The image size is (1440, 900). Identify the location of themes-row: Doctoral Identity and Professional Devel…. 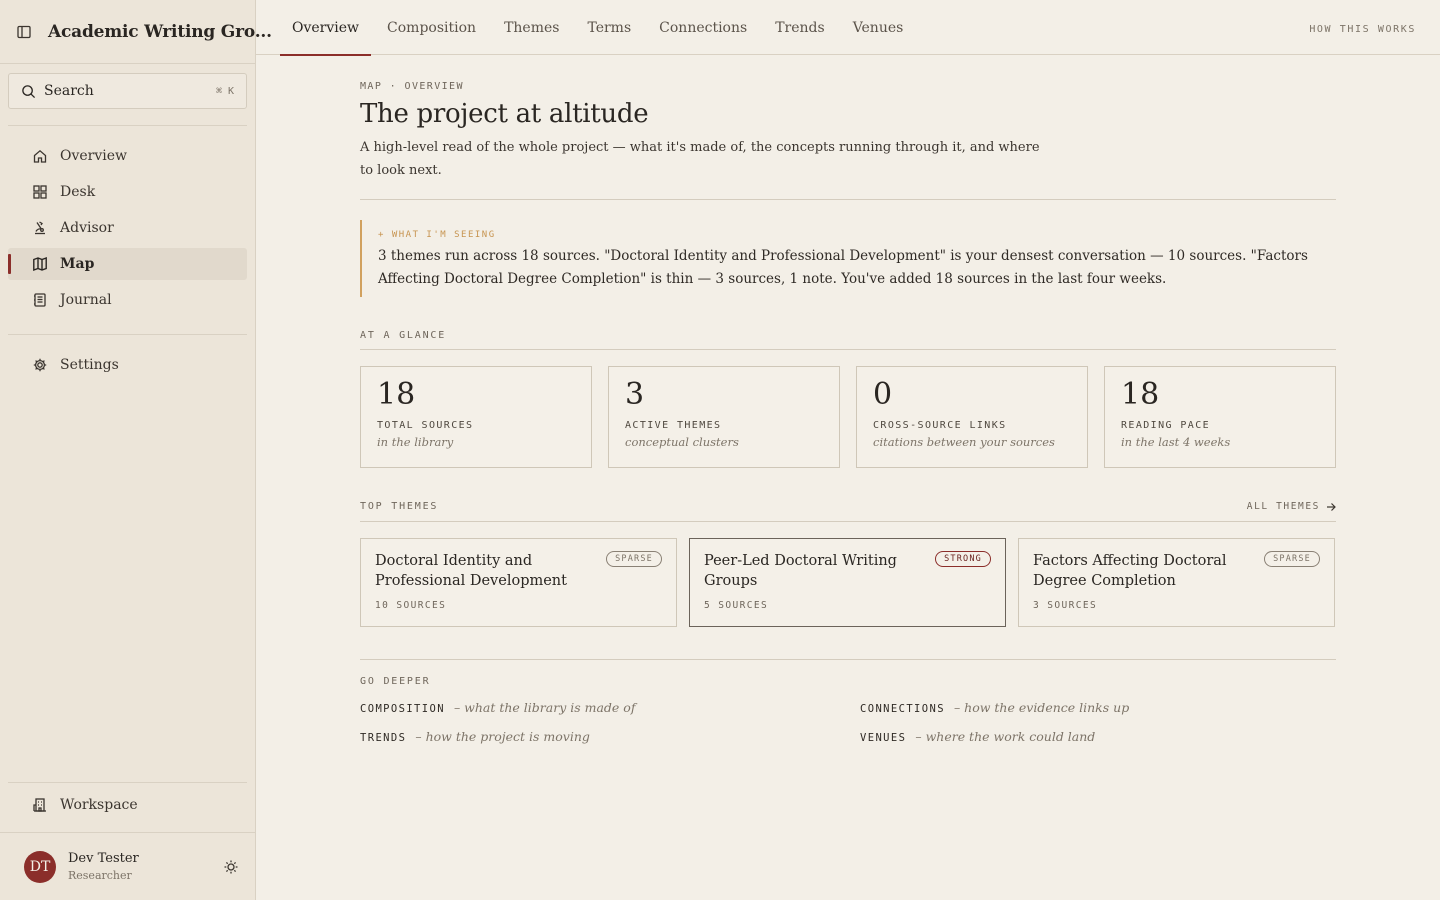
(848, 582).